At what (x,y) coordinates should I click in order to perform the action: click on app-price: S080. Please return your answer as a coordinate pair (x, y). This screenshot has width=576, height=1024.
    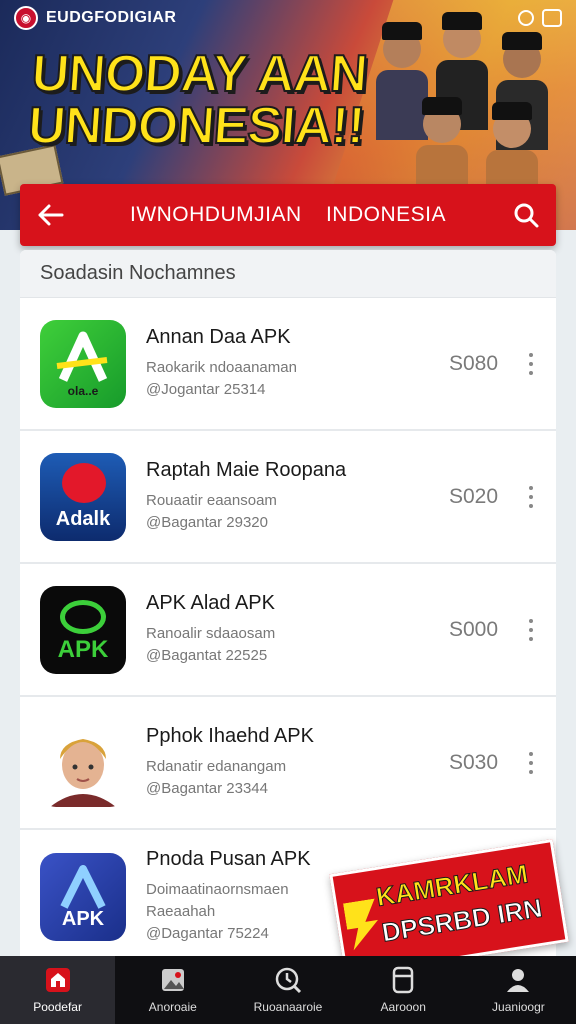
    Looking at the image, I should click on (473, 363).